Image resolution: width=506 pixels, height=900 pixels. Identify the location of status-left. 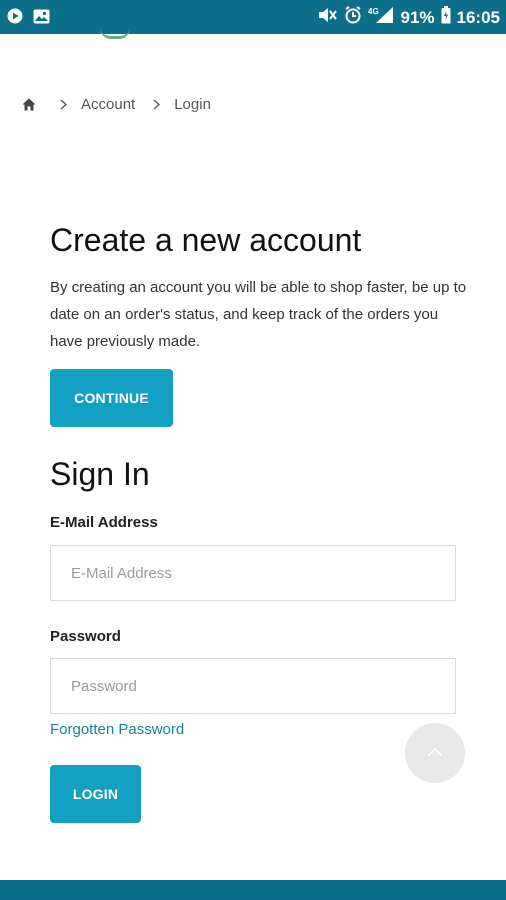
(28, 16).